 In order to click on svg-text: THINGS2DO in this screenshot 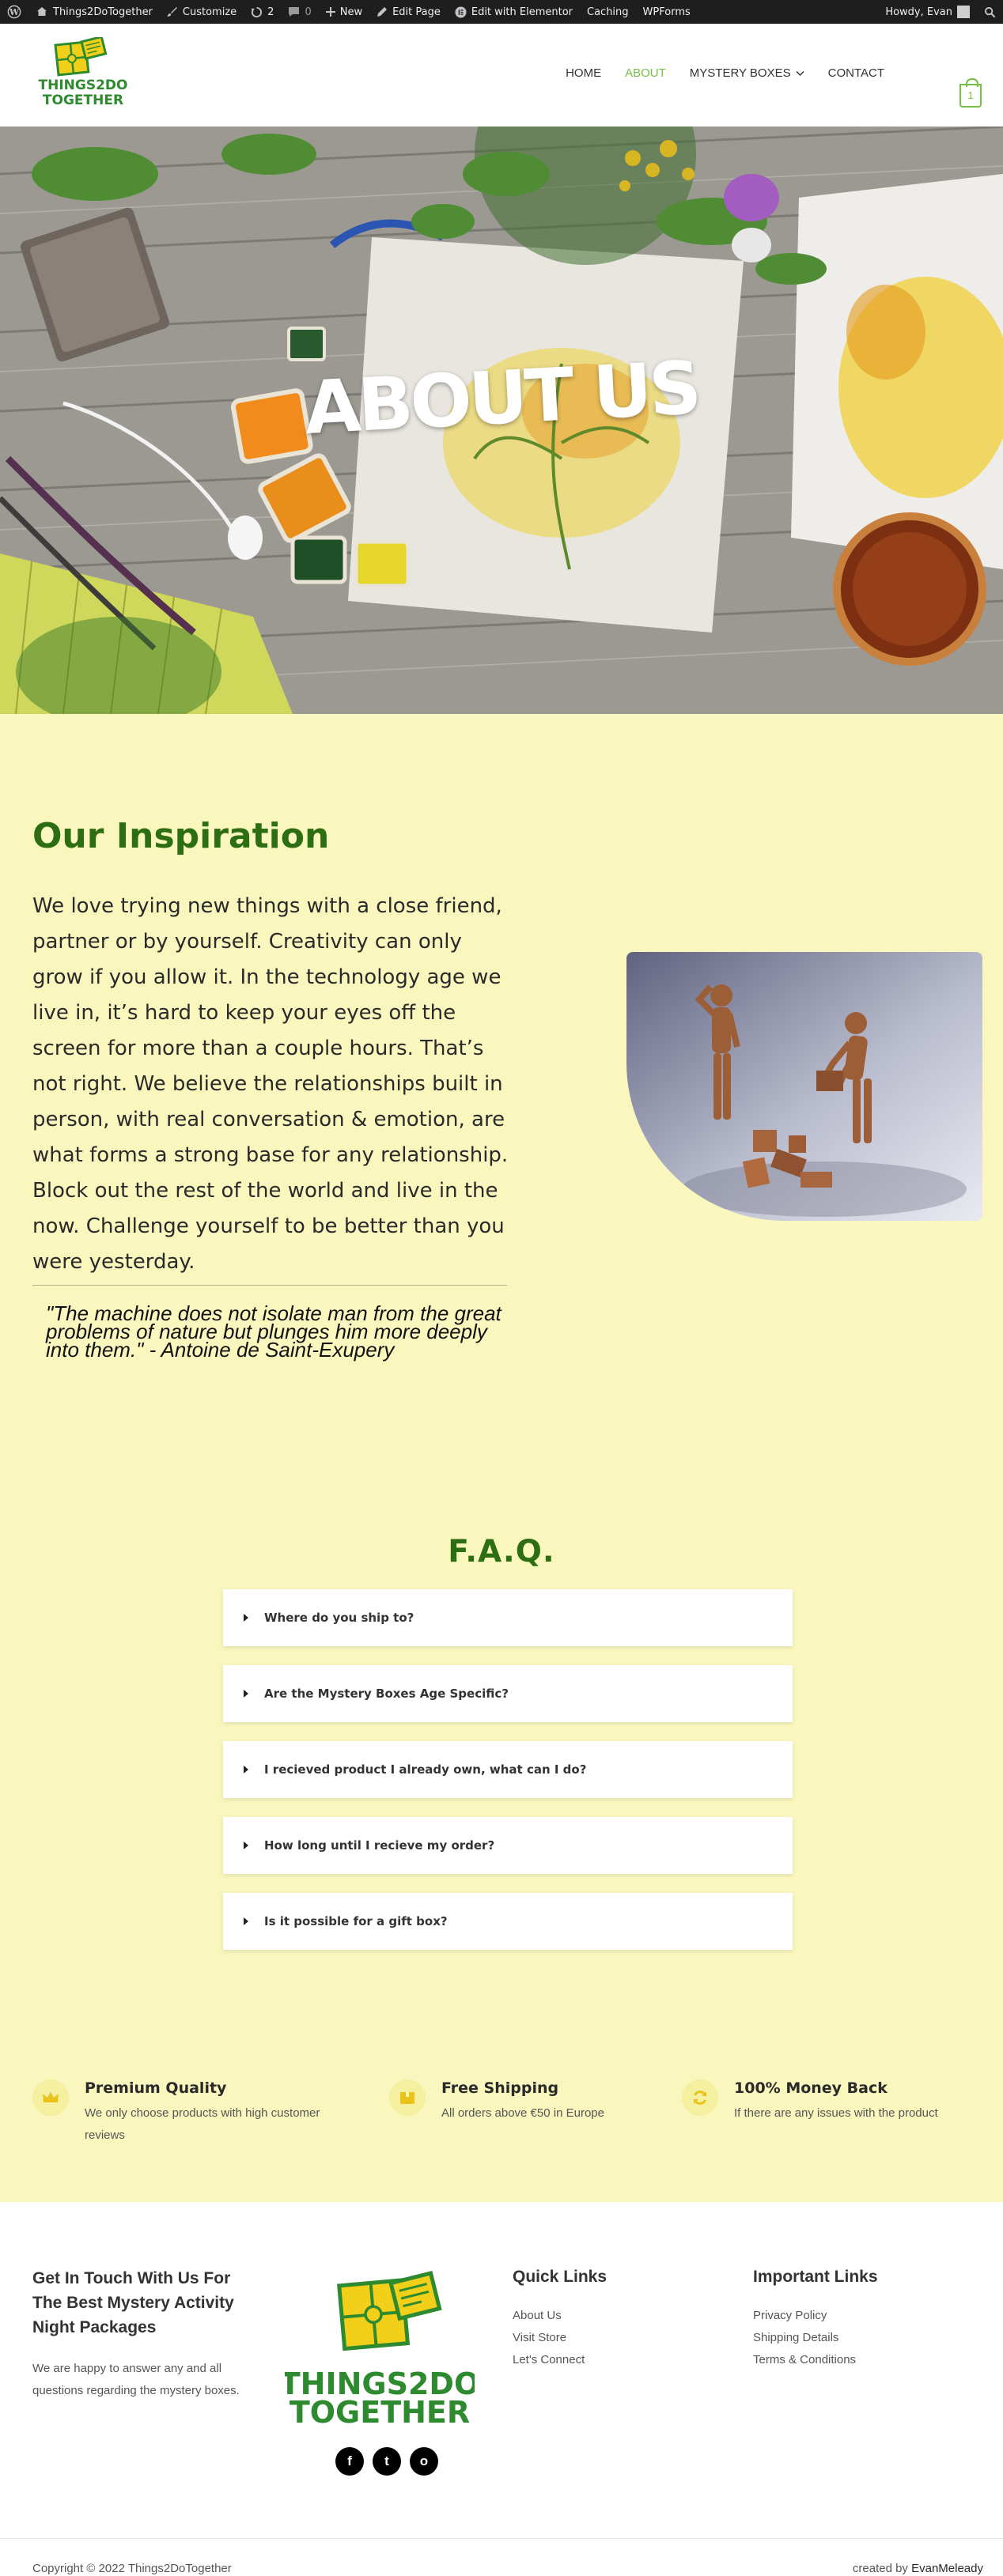, I will do `click(83, 85)`.